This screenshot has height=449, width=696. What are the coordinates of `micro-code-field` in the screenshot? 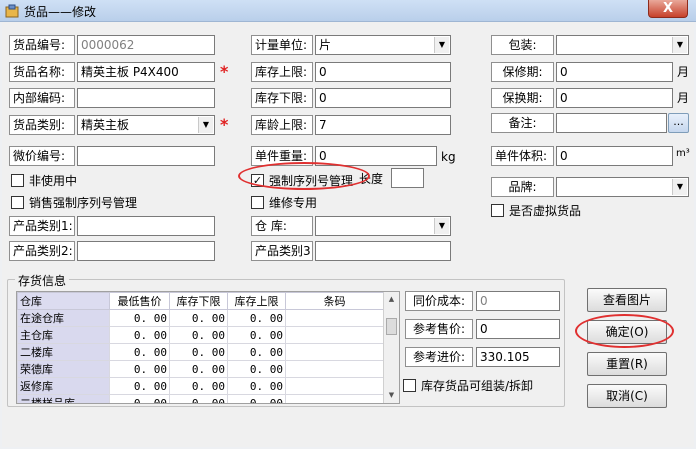 It's located at (146, 156).